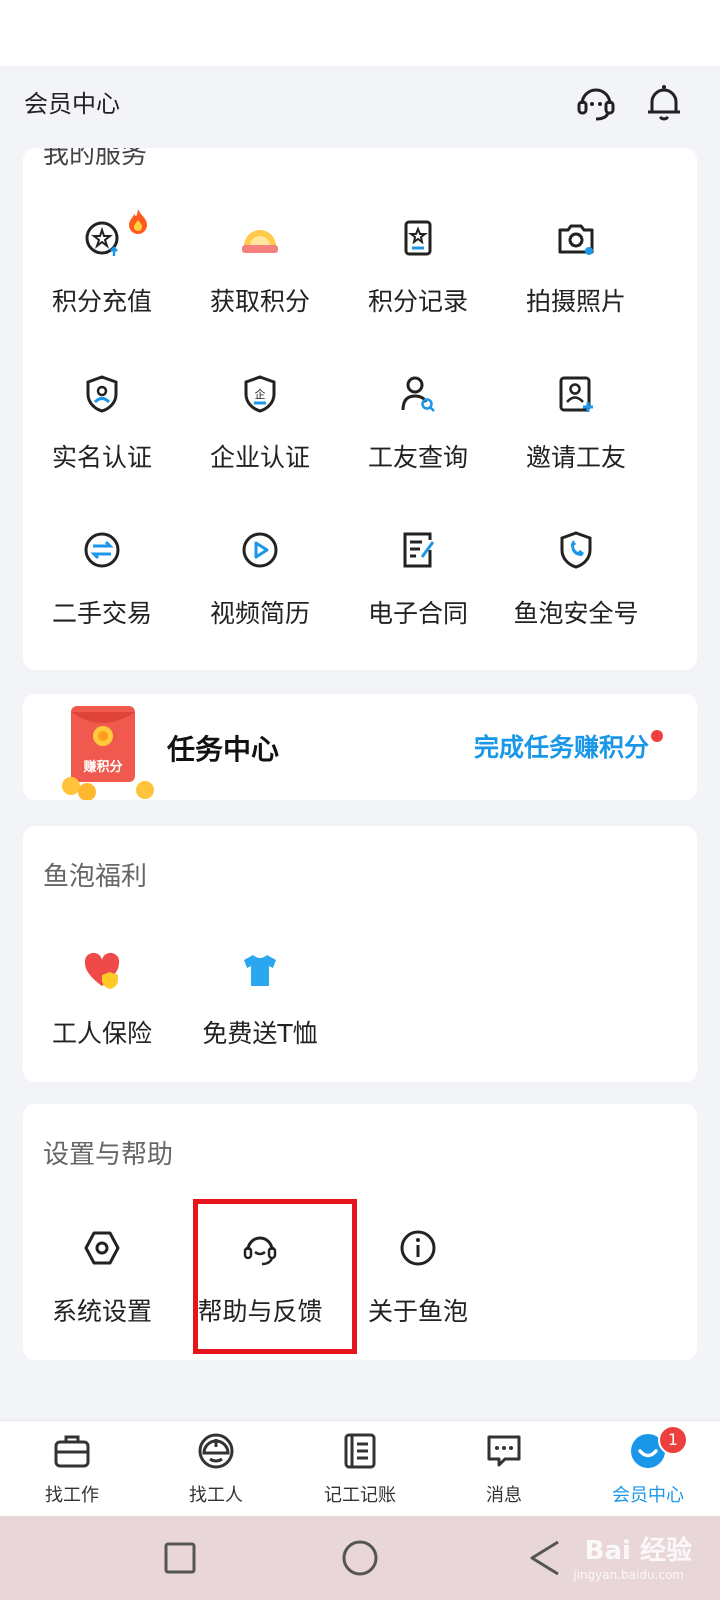 This screenshot has width=720, height=1600. Describe the element at coordinates (216, 1495) in the screenshot. I see `tab-label: 找工人` at that location.